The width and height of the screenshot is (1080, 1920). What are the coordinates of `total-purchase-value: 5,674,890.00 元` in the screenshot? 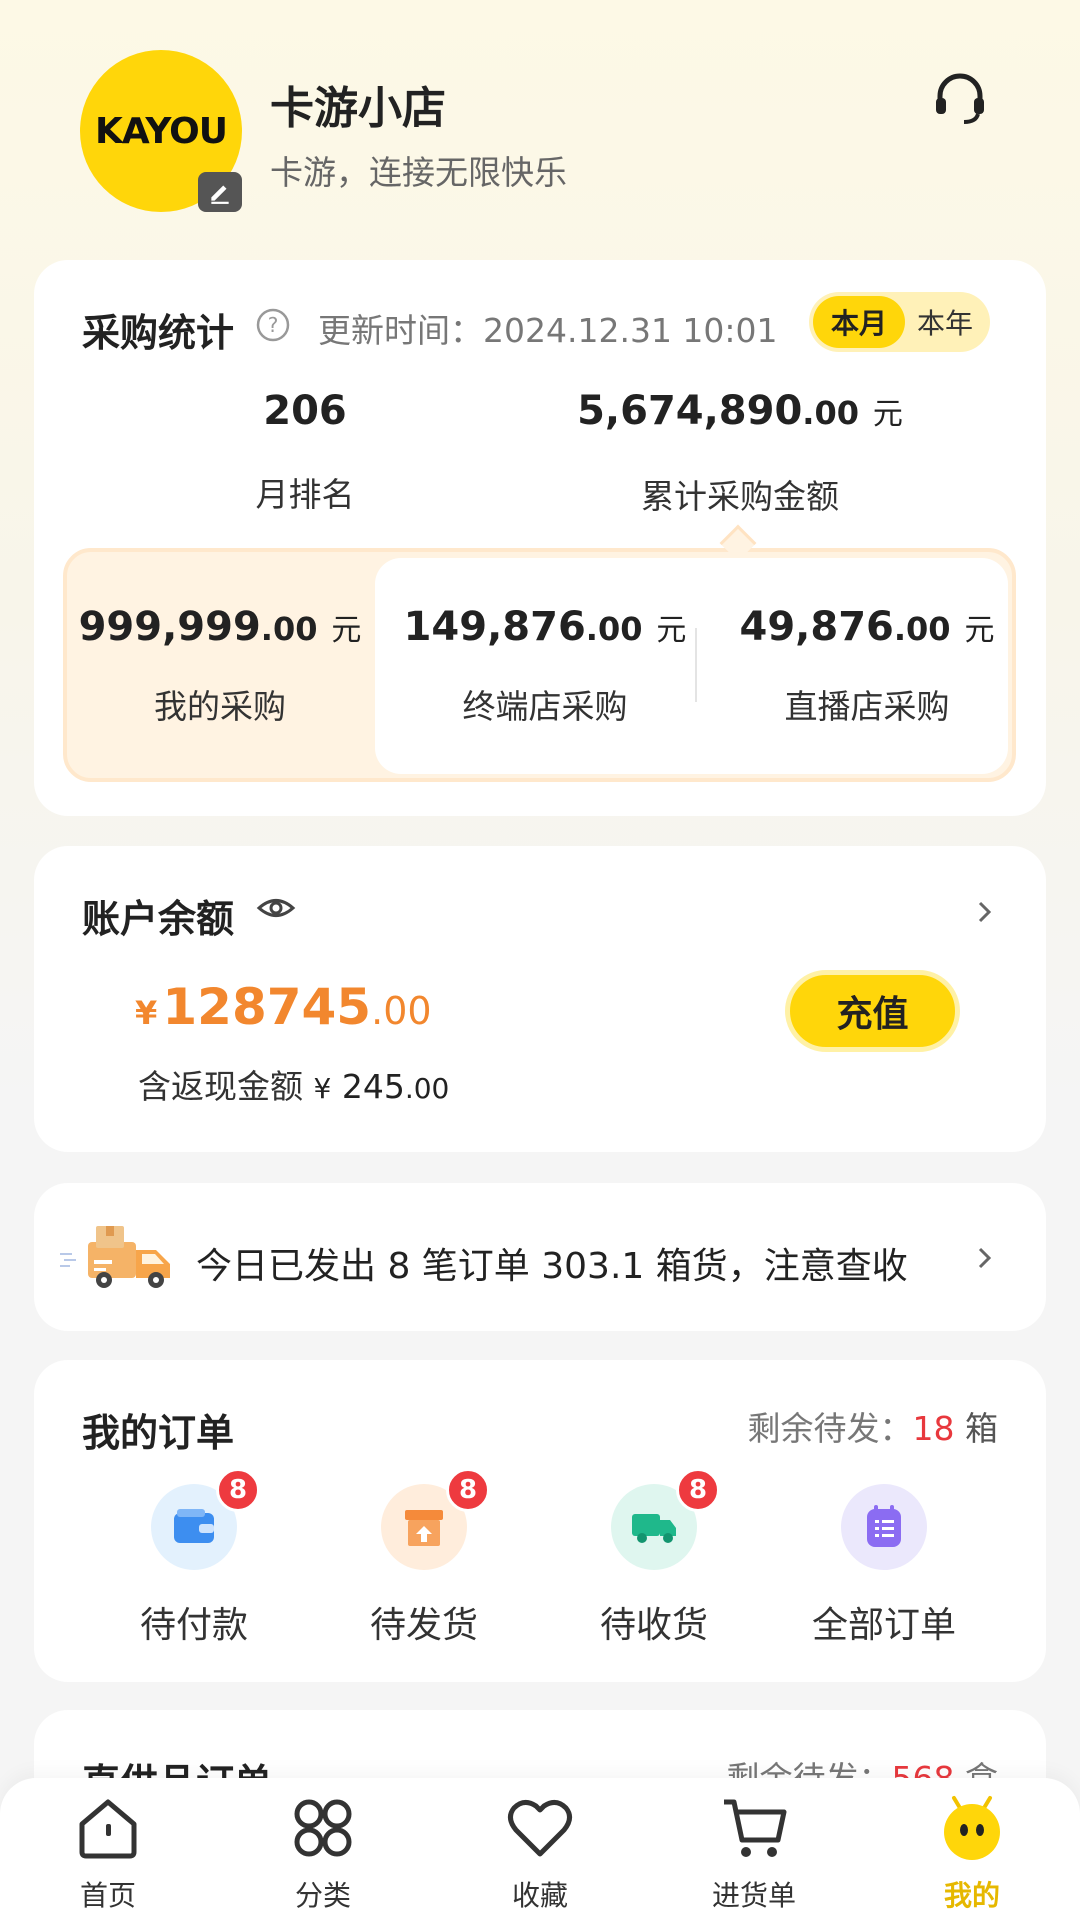 It's located at (740, 411).